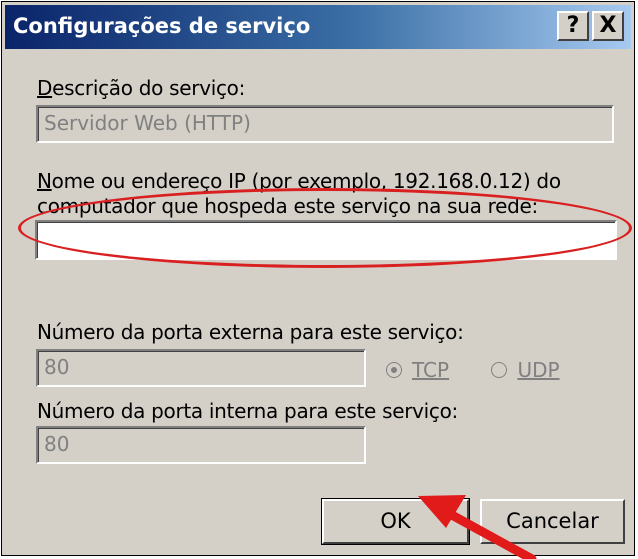 Image resolution: width=638 pixels, height=559 pixels. I want to click on pointer-arrow-shape, so click(477, 527).